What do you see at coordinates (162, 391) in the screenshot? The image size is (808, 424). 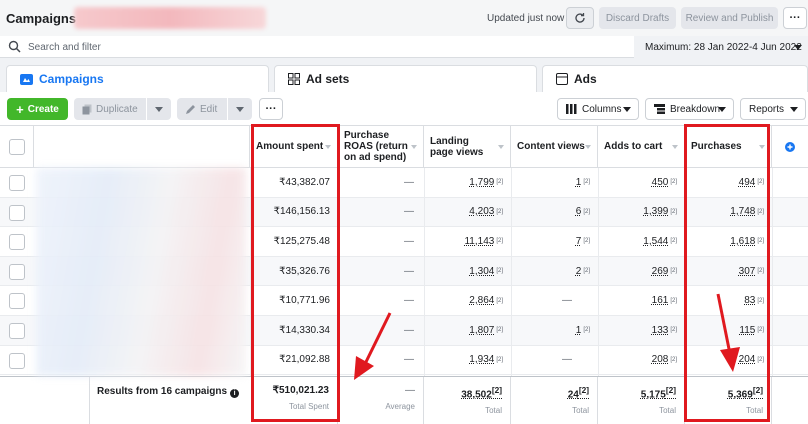 I see `results-label: Results from 16 campaigns` at bounding box center [162, 391].